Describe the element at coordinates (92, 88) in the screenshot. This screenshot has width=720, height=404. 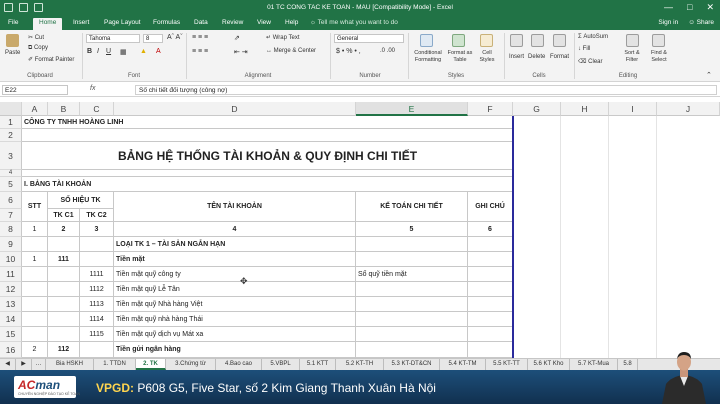
I see `fx-icon: fx` at that location.